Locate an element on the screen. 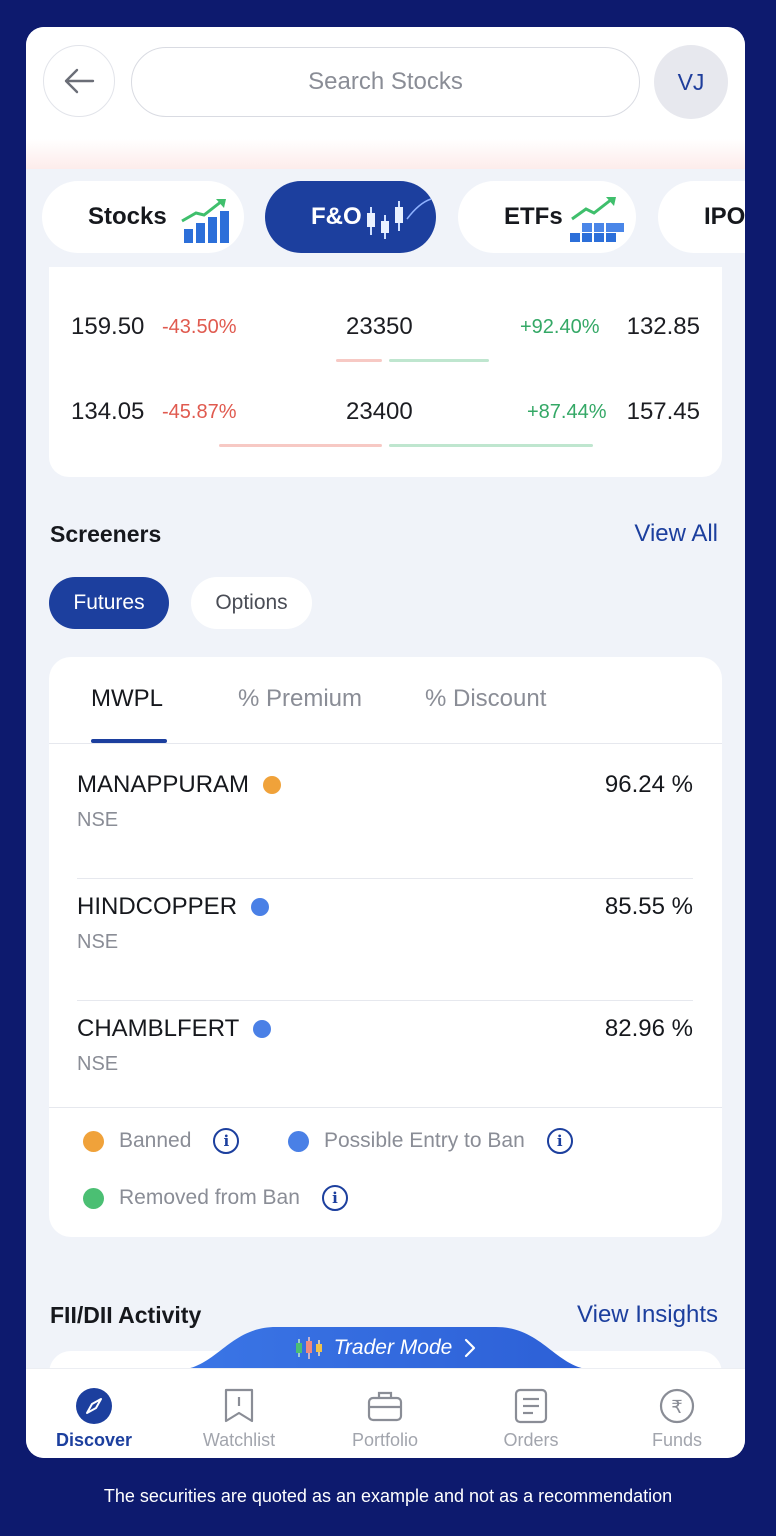  category-etfs: ETFs is located at coordinates (547, 217).